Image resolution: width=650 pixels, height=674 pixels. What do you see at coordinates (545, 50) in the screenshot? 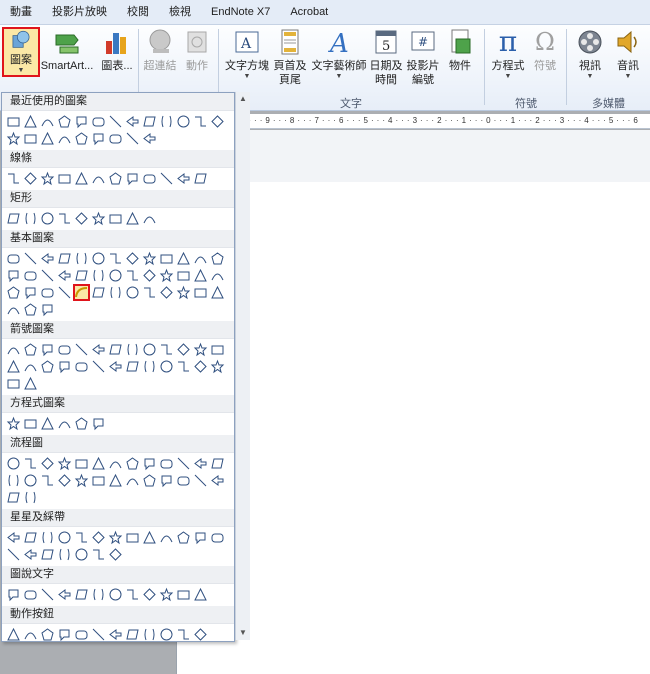
I see `symbol-button: Ω 符號` at bounding box center [545, 50].